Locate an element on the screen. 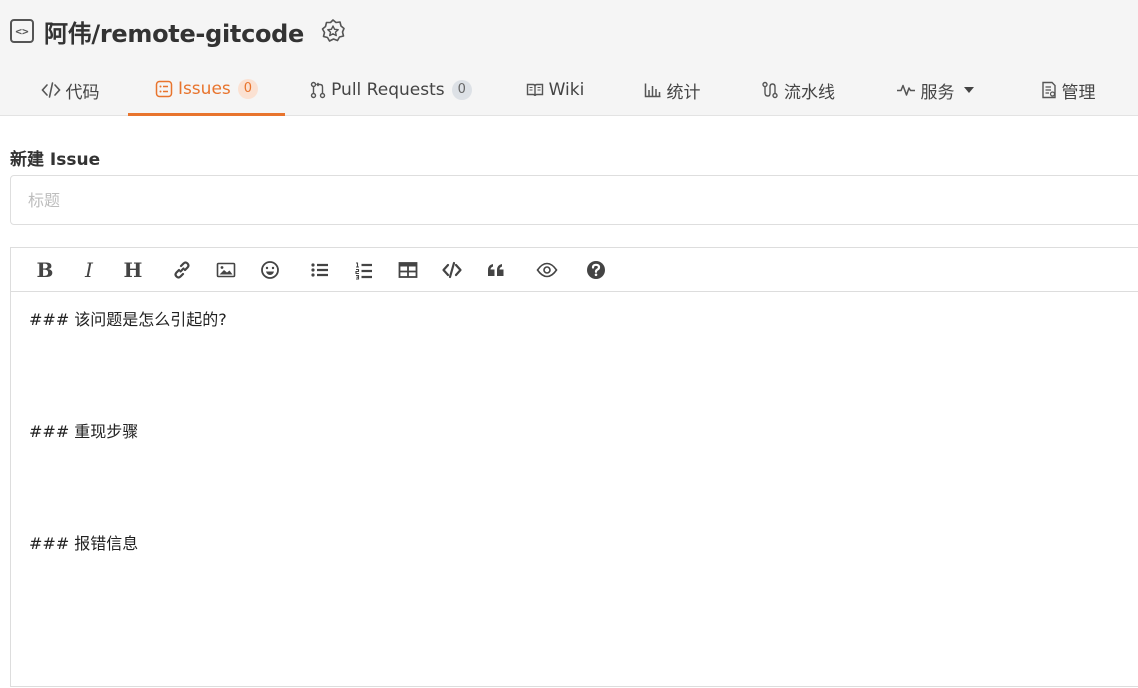 The width and height of the screenshot is (1138, 688). table-button is located at coordinates (408, 270).